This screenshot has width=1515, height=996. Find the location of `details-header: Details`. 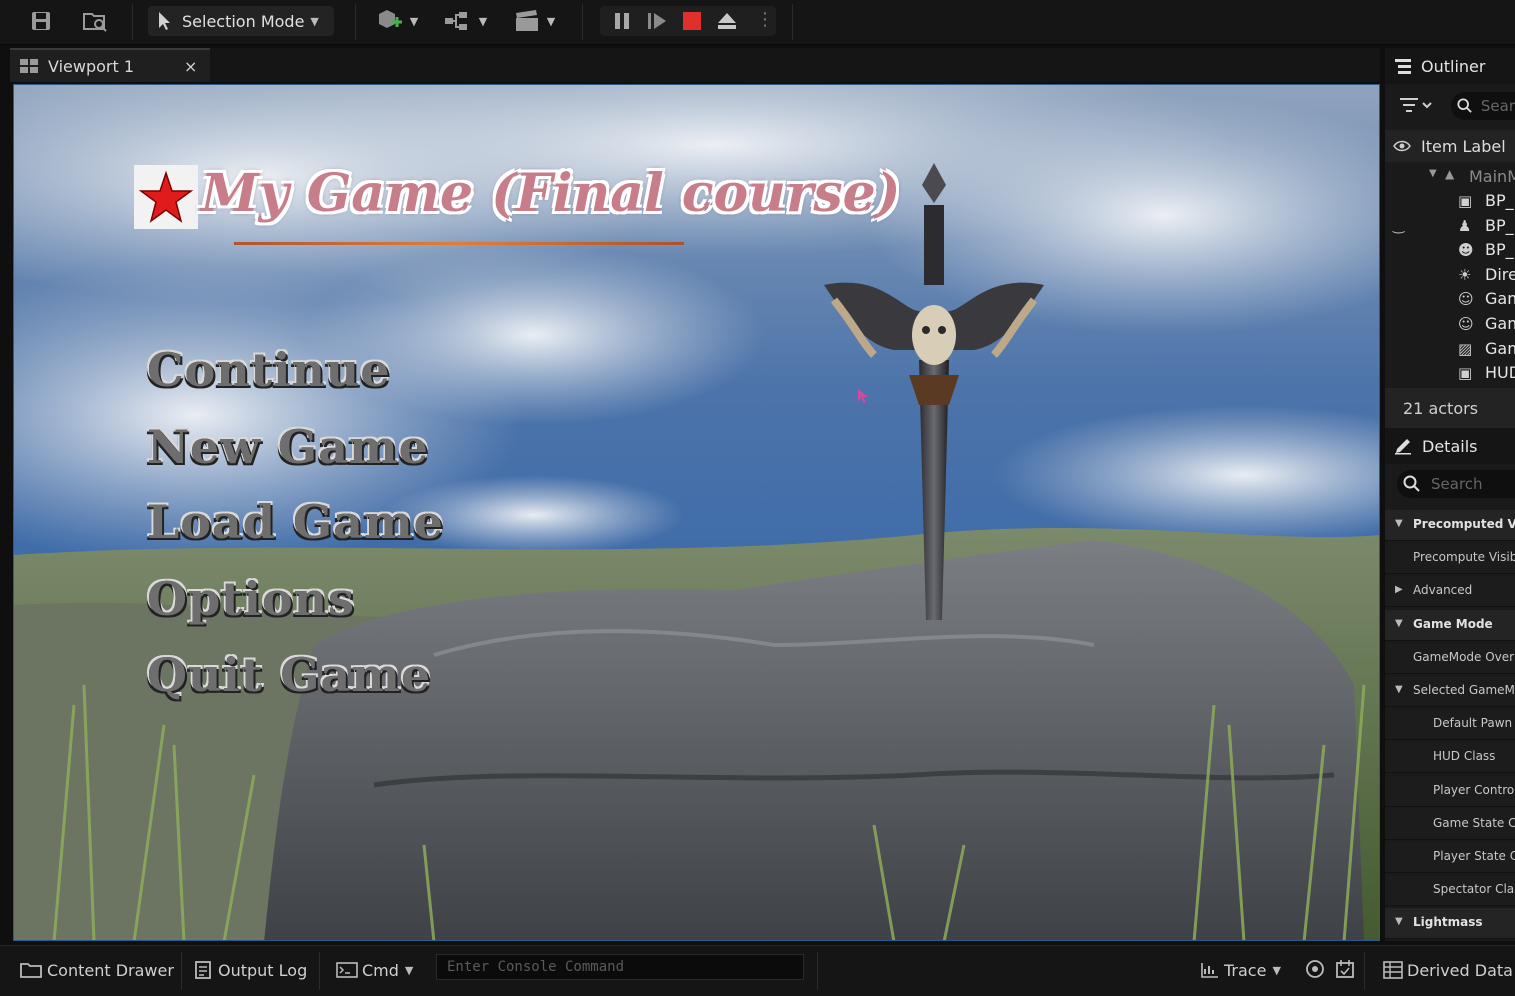

details-header: Details is located at coordinates (1450, 446).